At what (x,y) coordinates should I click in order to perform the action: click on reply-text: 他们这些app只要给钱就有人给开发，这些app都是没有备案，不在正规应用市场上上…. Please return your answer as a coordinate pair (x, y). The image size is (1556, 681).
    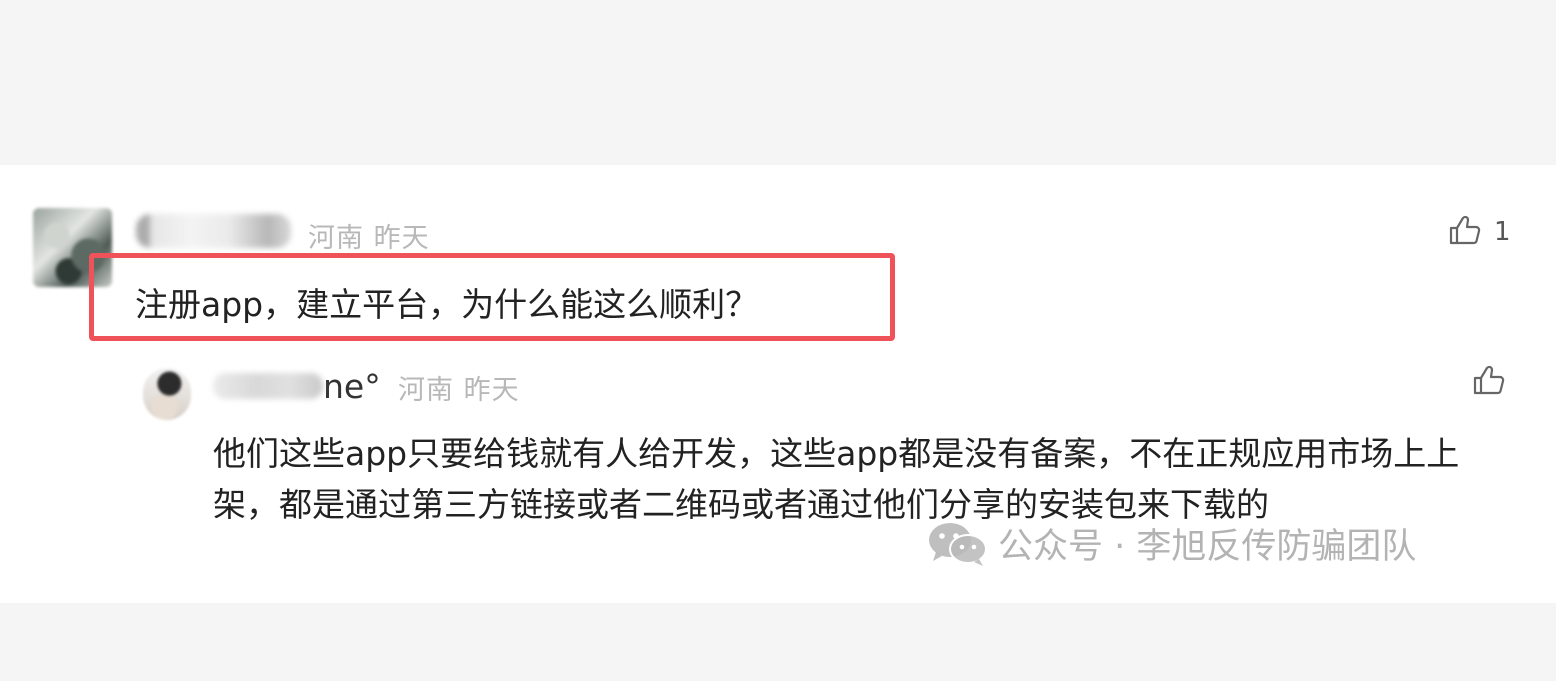
    Looking at the image, I should click on (836, 479).